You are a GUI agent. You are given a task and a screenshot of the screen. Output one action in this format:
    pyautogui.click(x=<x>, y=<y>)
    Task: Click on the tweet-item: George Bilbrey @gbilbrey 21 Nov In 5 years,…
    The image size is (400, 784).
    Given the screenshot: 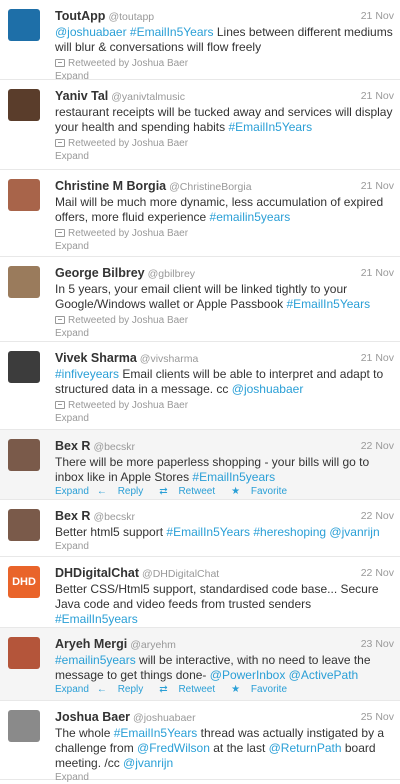 What is the action you would take?
    pyautogui.click(x=200, y=299)
    